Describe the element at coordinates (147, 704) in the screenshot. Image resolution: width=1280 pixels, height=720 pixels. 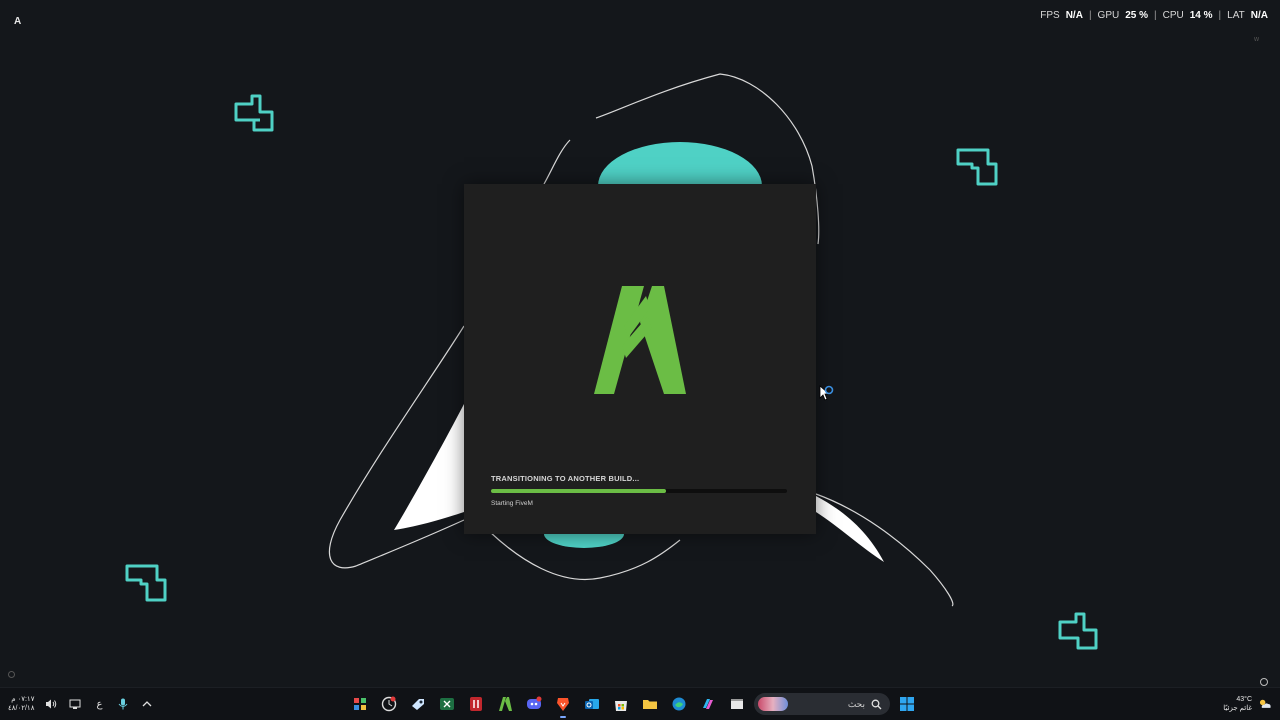
I see `chevron-up-icon` at that location.